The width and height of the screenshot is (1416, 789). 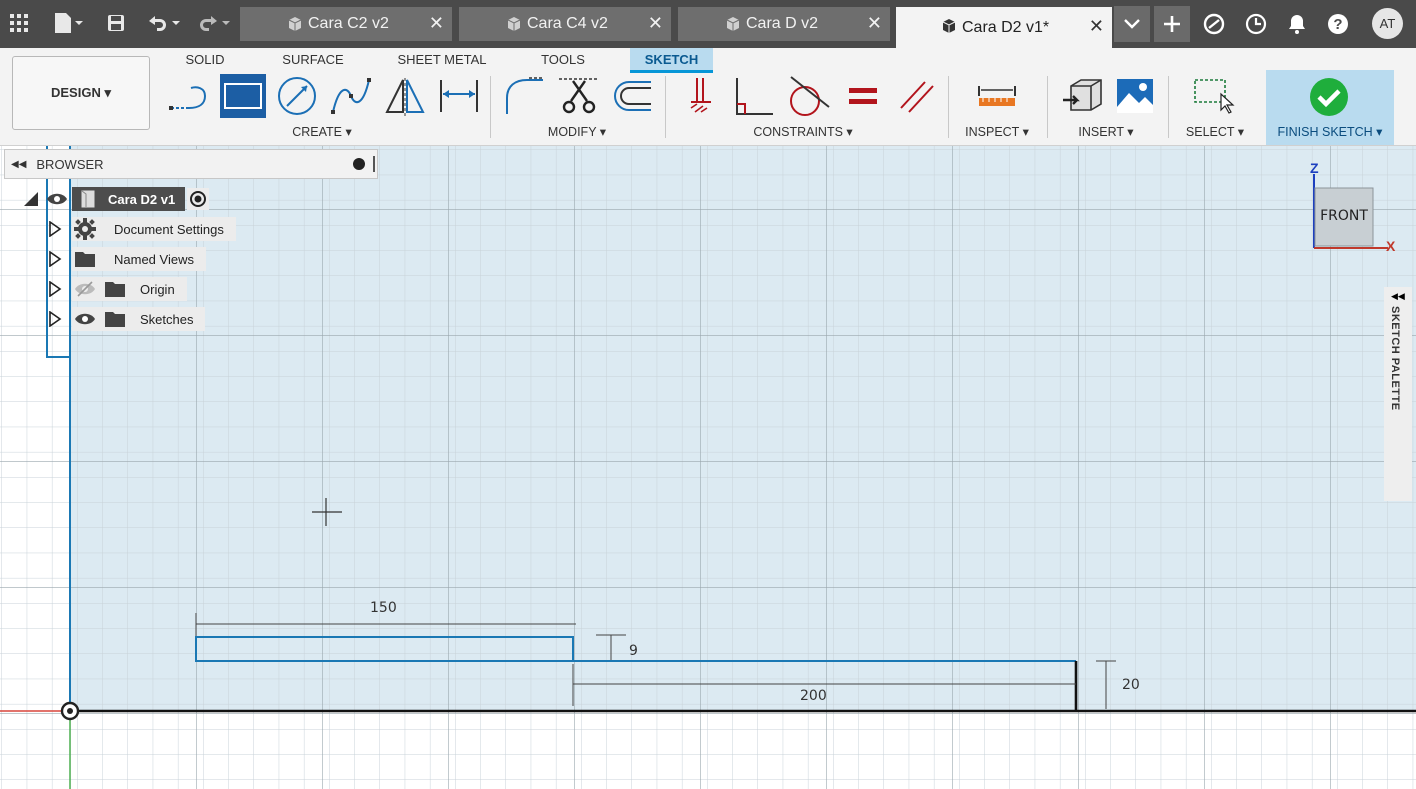 I want to click on dimension-200: 200, so click(x=813, y=696).